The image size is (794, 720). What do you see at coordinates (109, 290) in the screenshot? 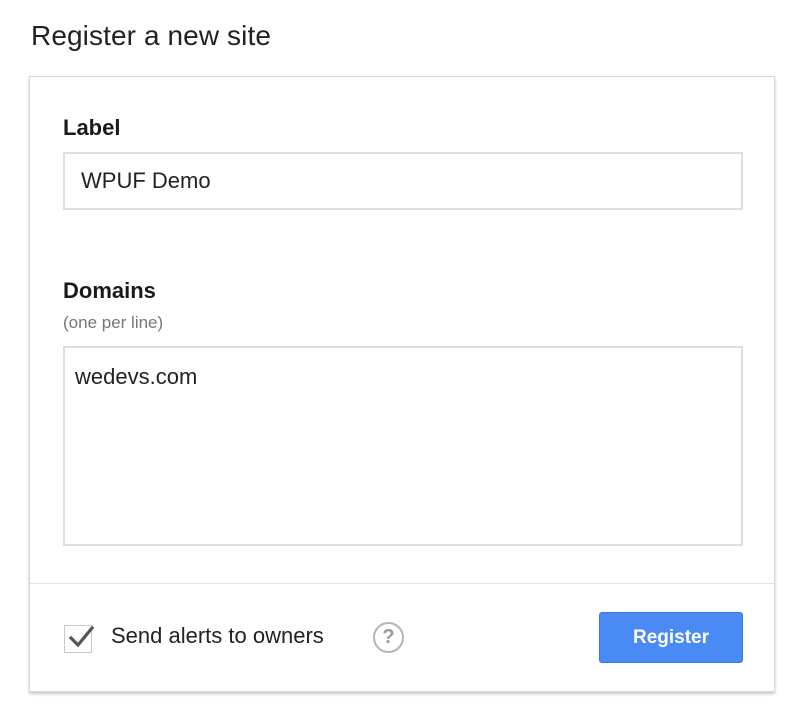
I see `domains-field-title: Domains` at bounding box center [109, 290].